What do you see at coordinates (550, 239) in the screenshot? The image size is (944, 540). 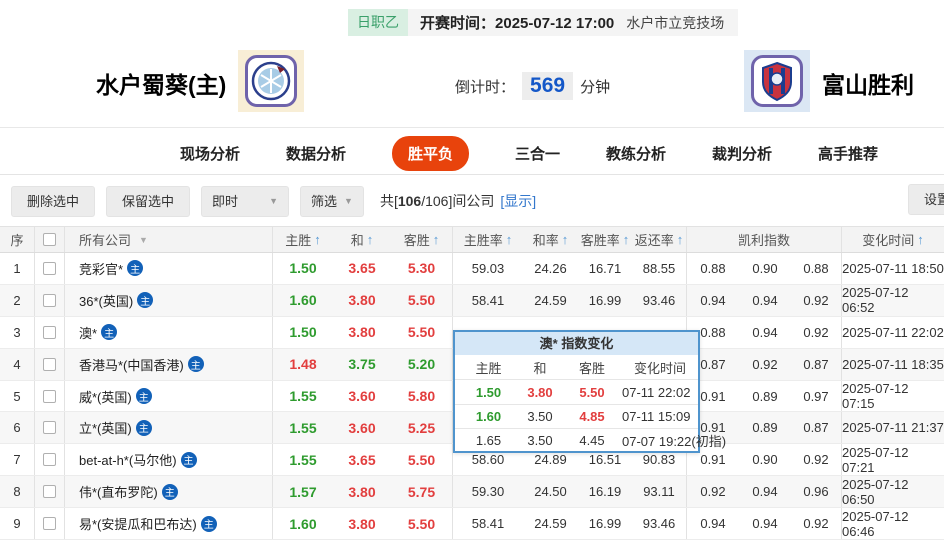 I see `header-draw-rate: 和率 ↑` at bounding box center [550, 239].